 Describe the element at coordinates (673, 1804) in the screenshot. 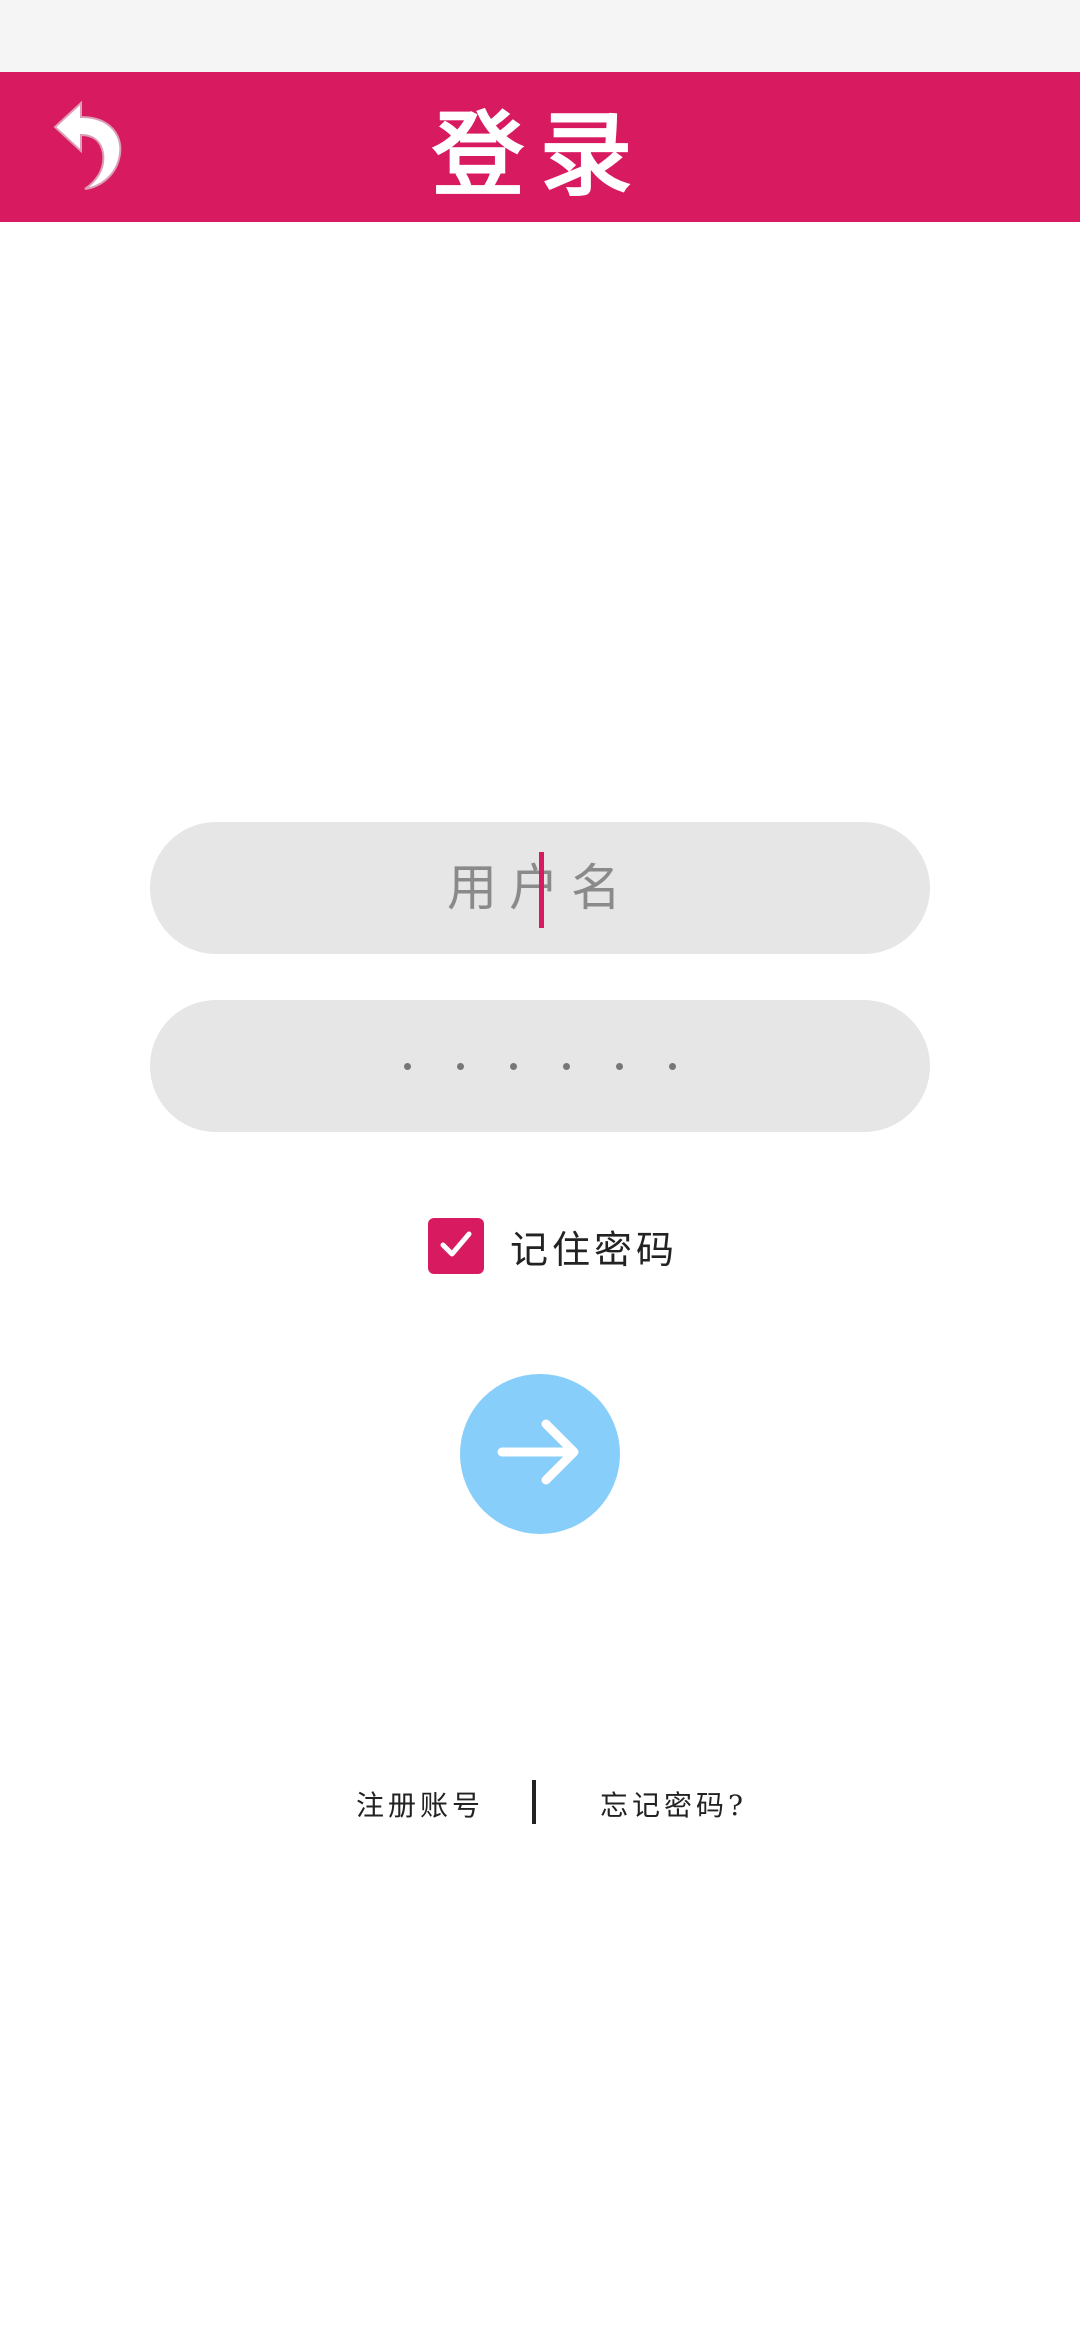

I see `forgot-password-link: 忘记密码?` at that location.